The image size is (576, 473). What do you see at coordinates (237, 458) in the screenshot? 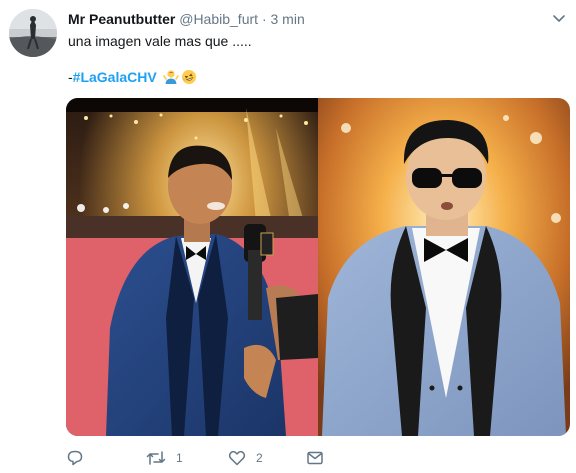
I see `heart-icon` at bounding box center [237, 458].